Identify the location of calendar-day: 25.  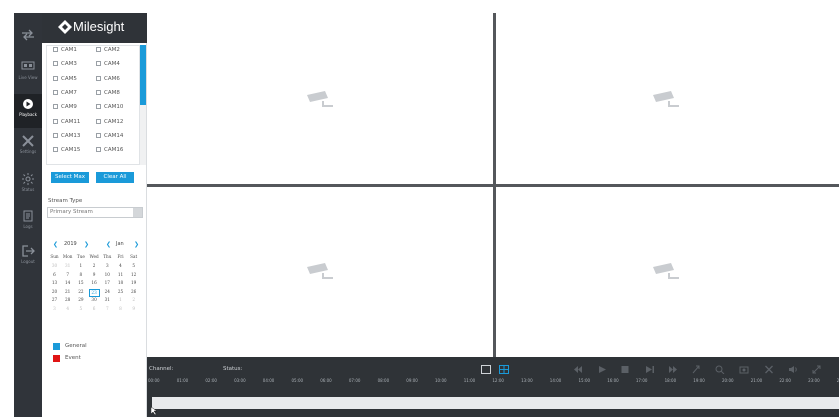
(120, 291).